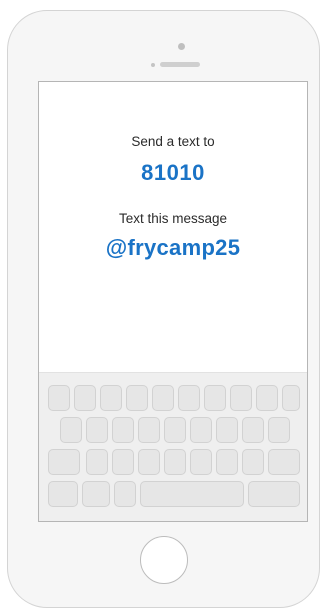 This screenshot has height=615, width=327. What do you see at coordinates (284, 462) in the screenshot?
I see `delete-key` at bounding box center [284, 462].